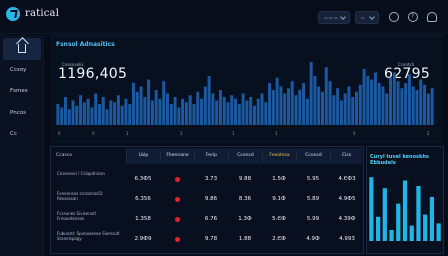 Image resolution: width=448 pixels, height=256 pixels. What do you see at coordinates (279, 239) in the screenshot?
I see `table-cell: 2.ЄФ` at bounding box center [279, 239].